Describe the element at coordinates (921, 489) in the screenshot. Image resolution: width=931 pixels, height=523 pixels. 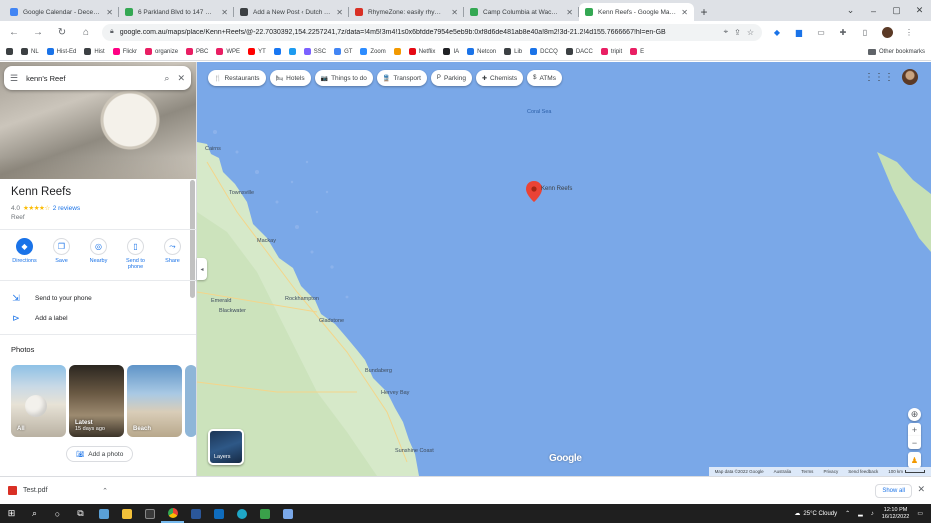
I see `close-downloads-icon: ✕` at that location.